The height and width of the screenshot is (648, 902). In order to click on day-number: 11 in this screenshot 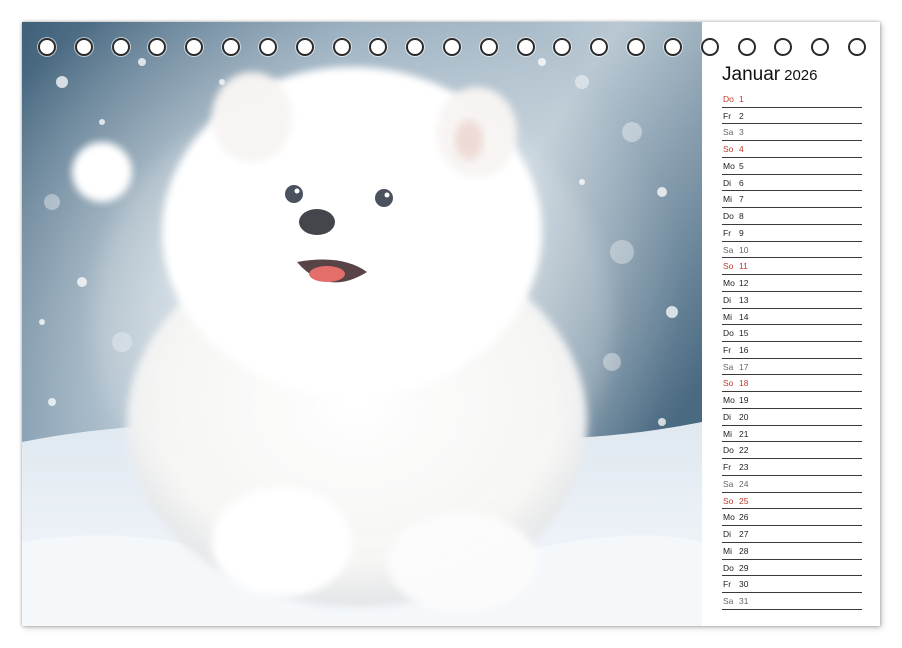, I will do `click(743, 266)`.